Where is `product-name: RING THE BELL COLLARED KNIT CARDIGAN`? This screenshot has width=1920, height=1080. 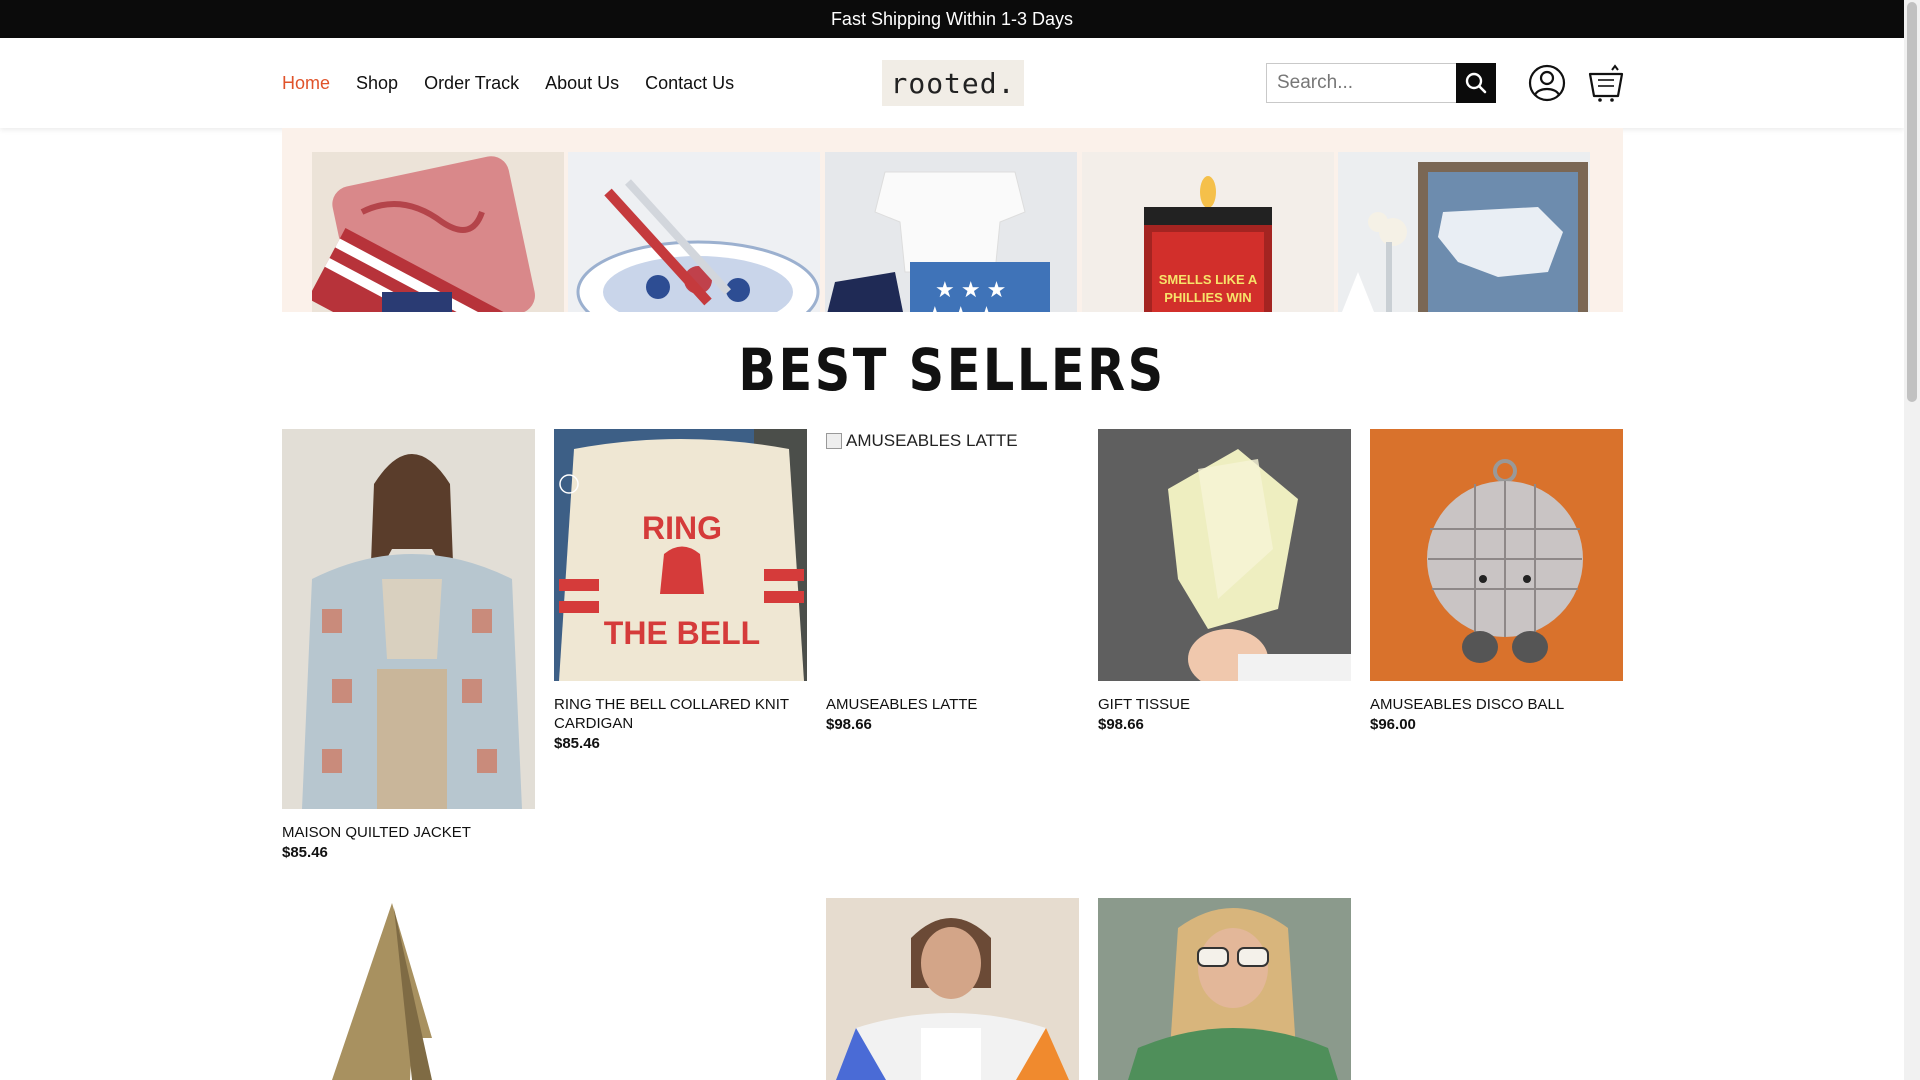 product-name: RING THE BELL COLLARED KNIT CARDIGAN is located at coordinates (680, 714).